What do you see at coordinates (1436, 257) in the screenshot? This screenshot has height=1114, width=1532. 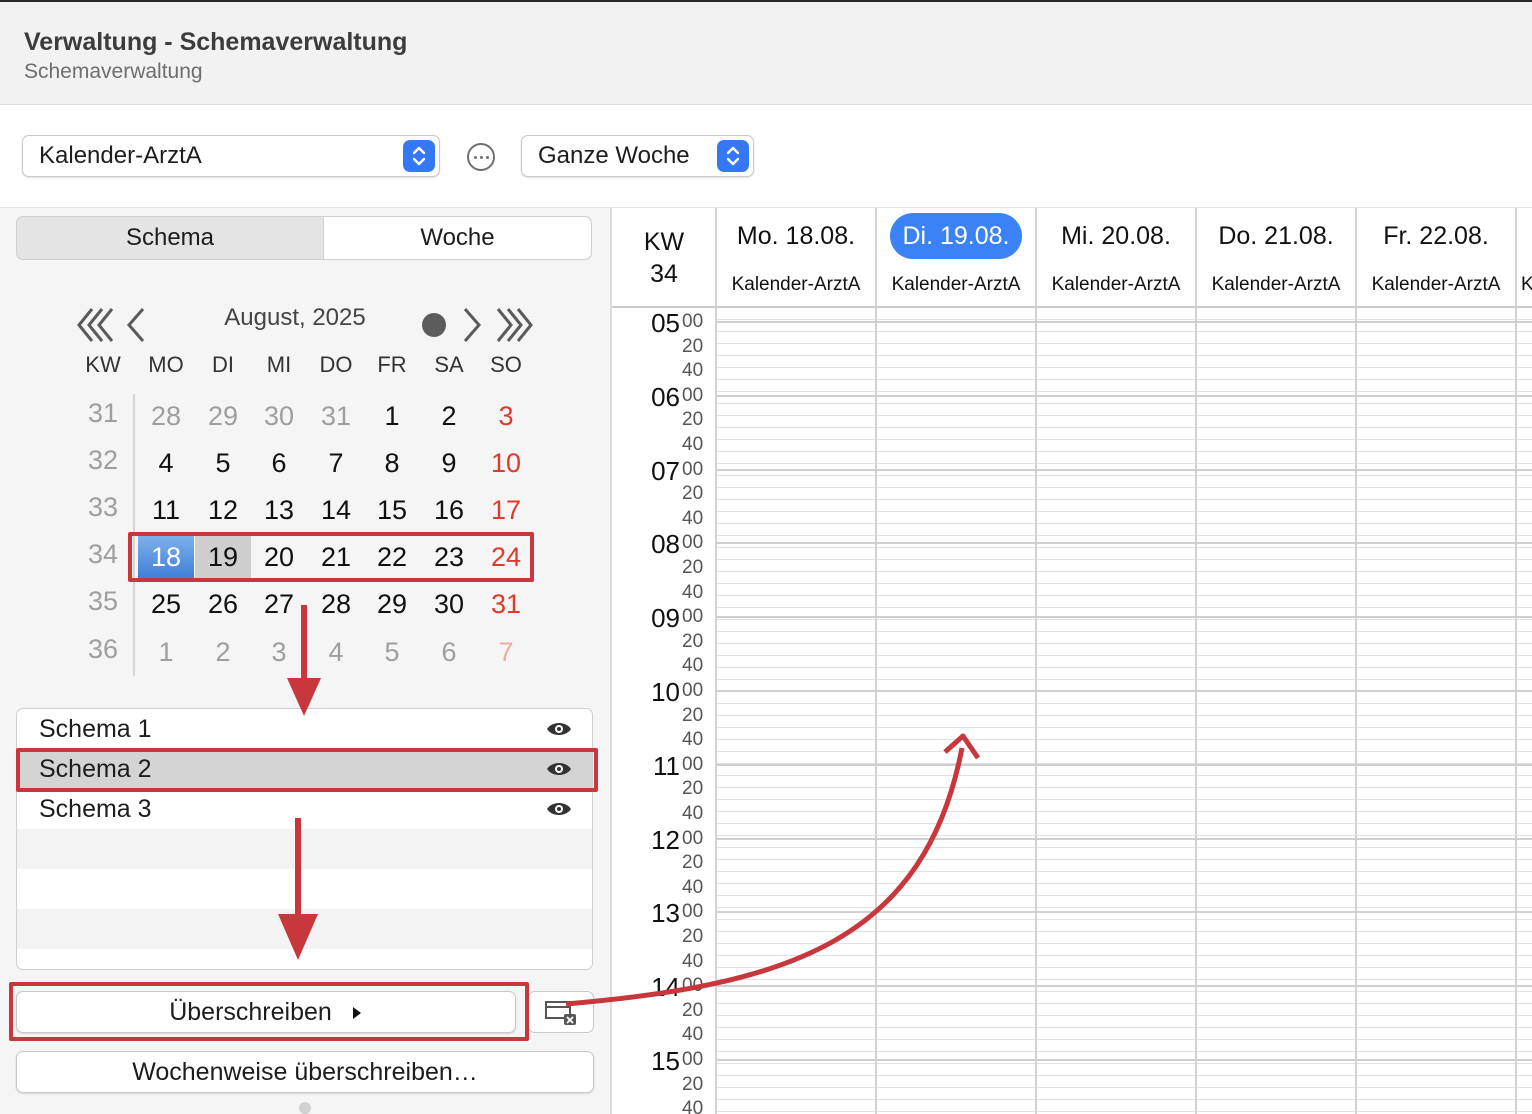 I see `day-column-header: Fr. 22.08. Kalender-ArztA` at bounding box center [1436, 257].